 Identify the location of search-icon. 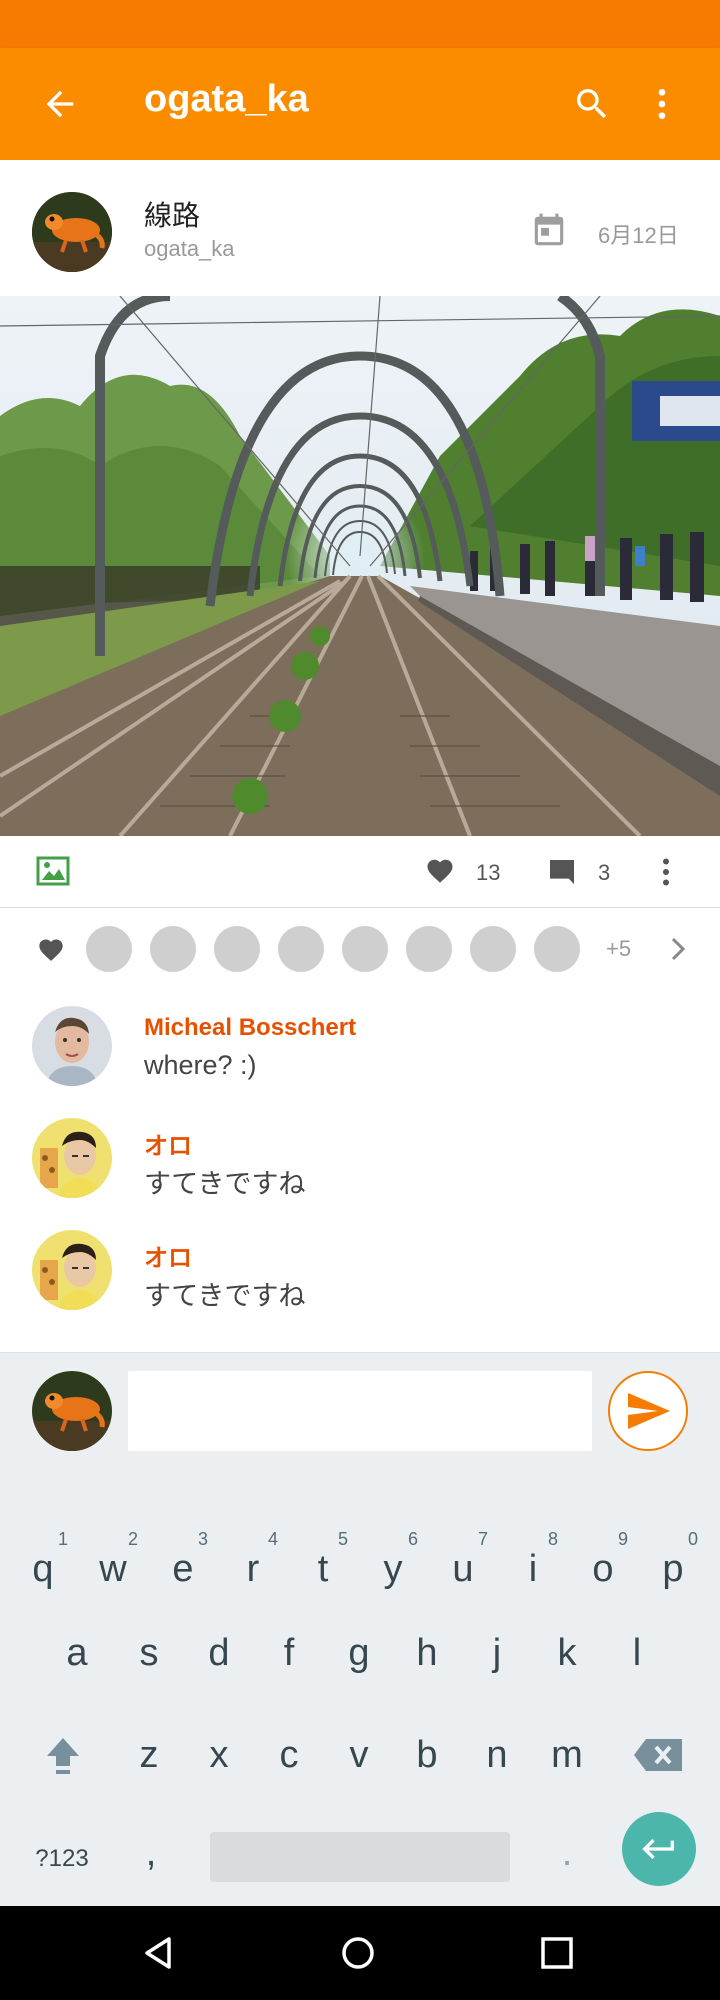
(592, 104).